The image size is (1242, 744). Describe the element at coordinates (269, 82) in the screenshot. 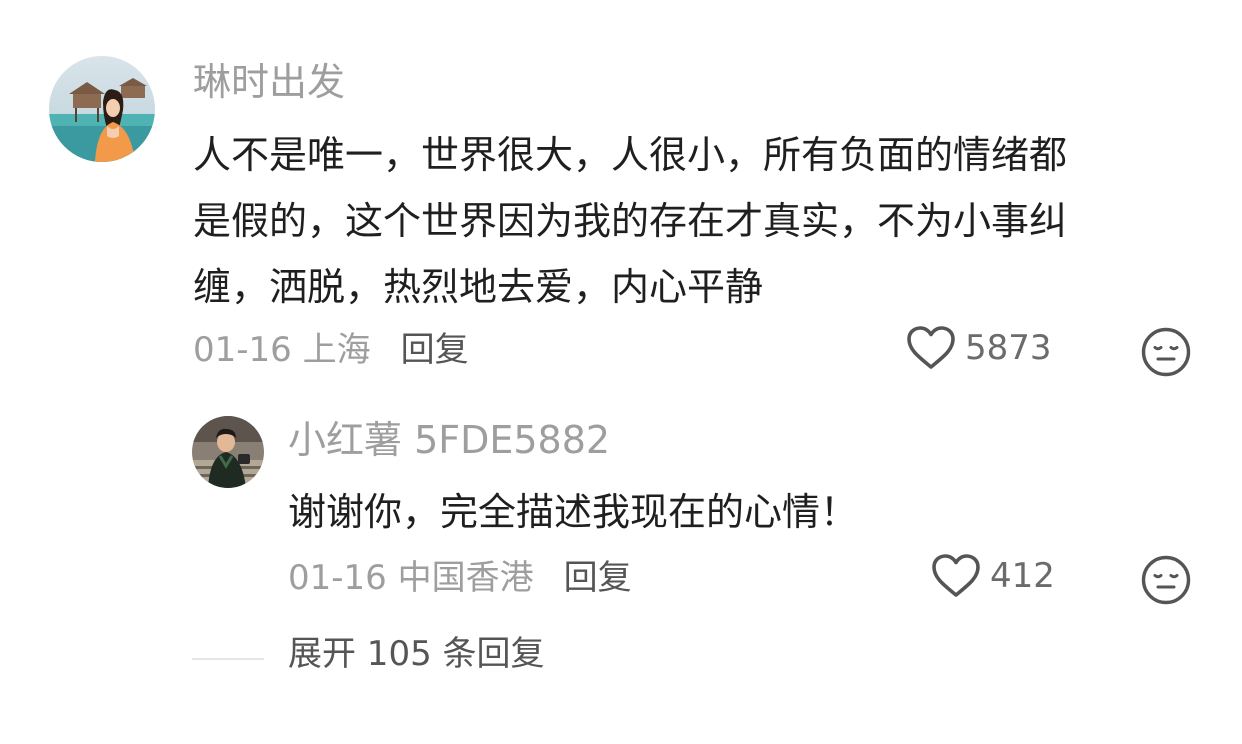

I see `commenter-username: 琳时出发` at that location.